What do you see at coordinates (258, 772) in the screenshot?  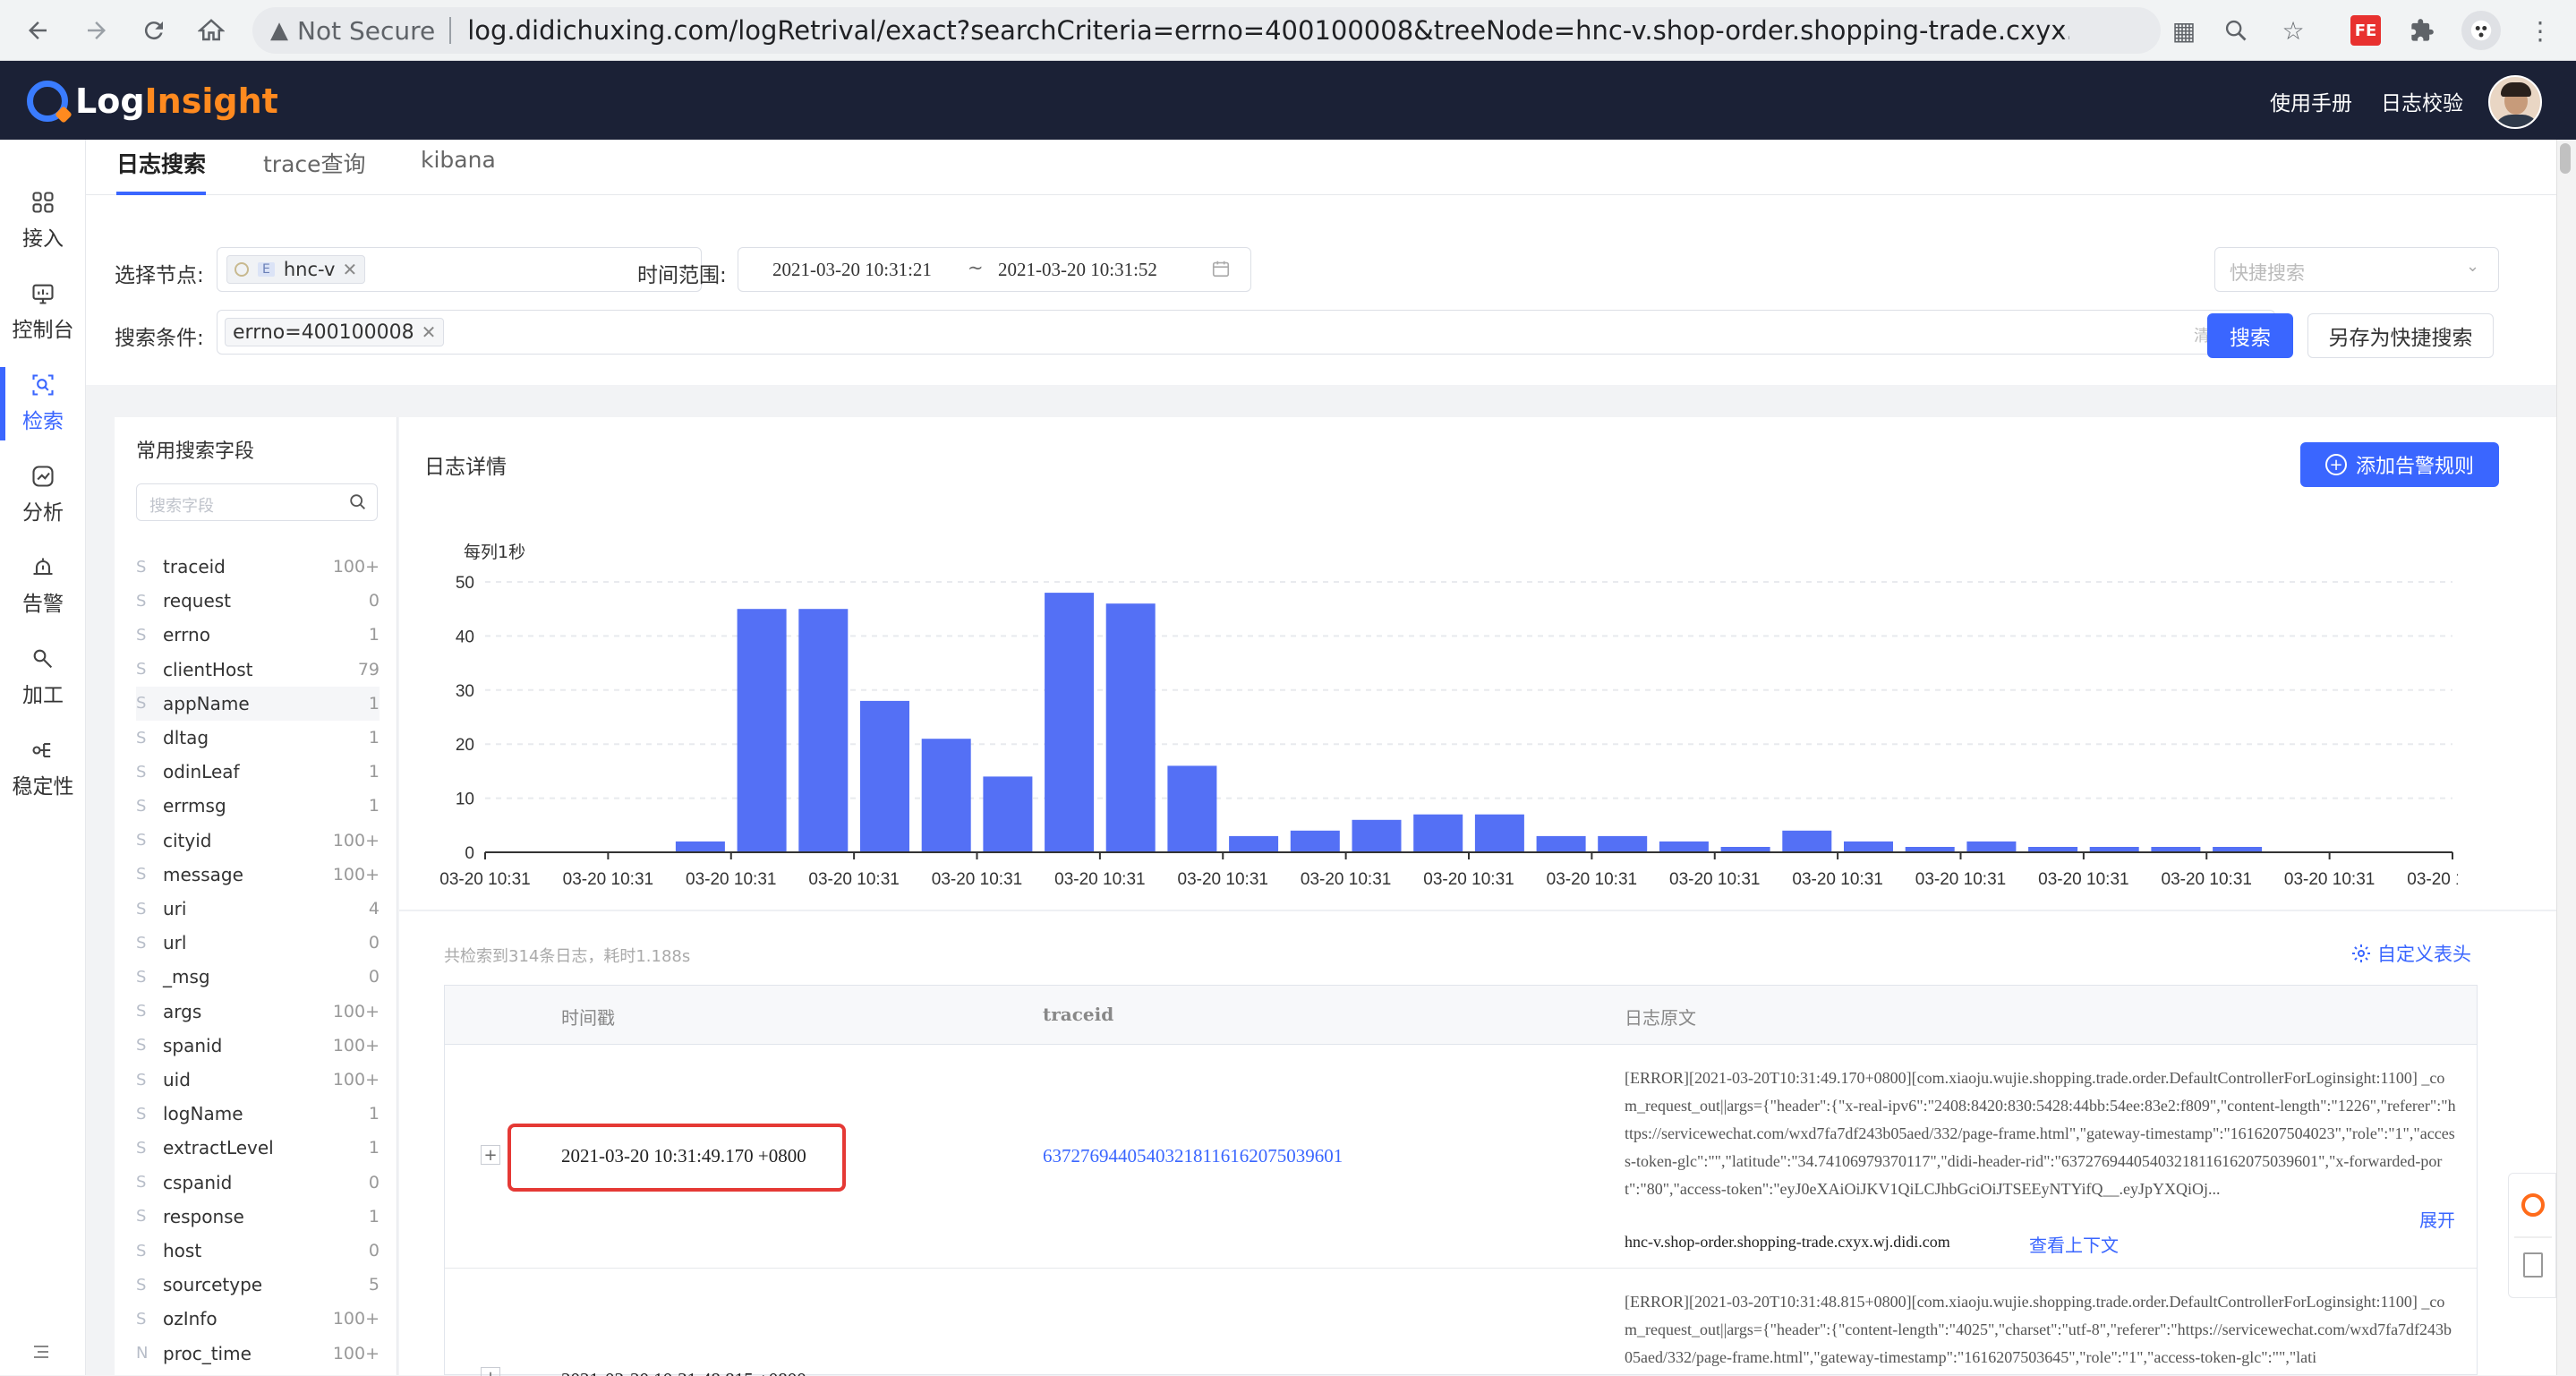 I see `field-item-odinleaf: SodinLeaf 1` at bounding box center [258, 772].